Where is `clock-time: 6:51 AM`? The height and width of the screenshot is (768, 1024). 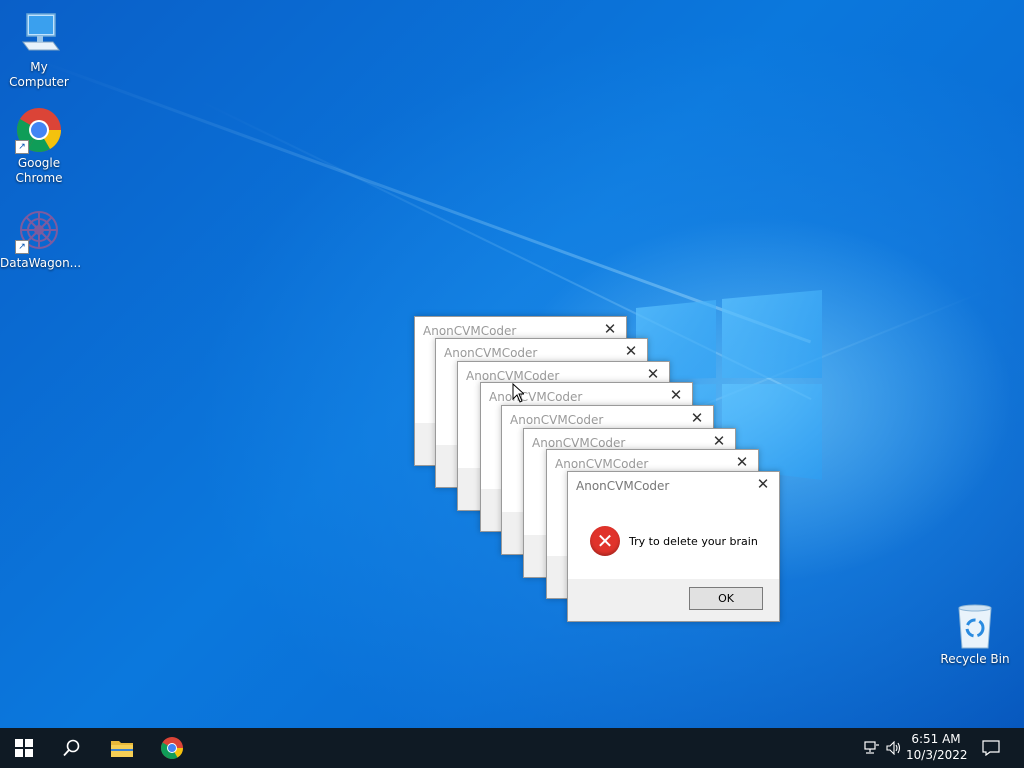
clock-time: 6:51 AM is located at coordinates (936, 739).